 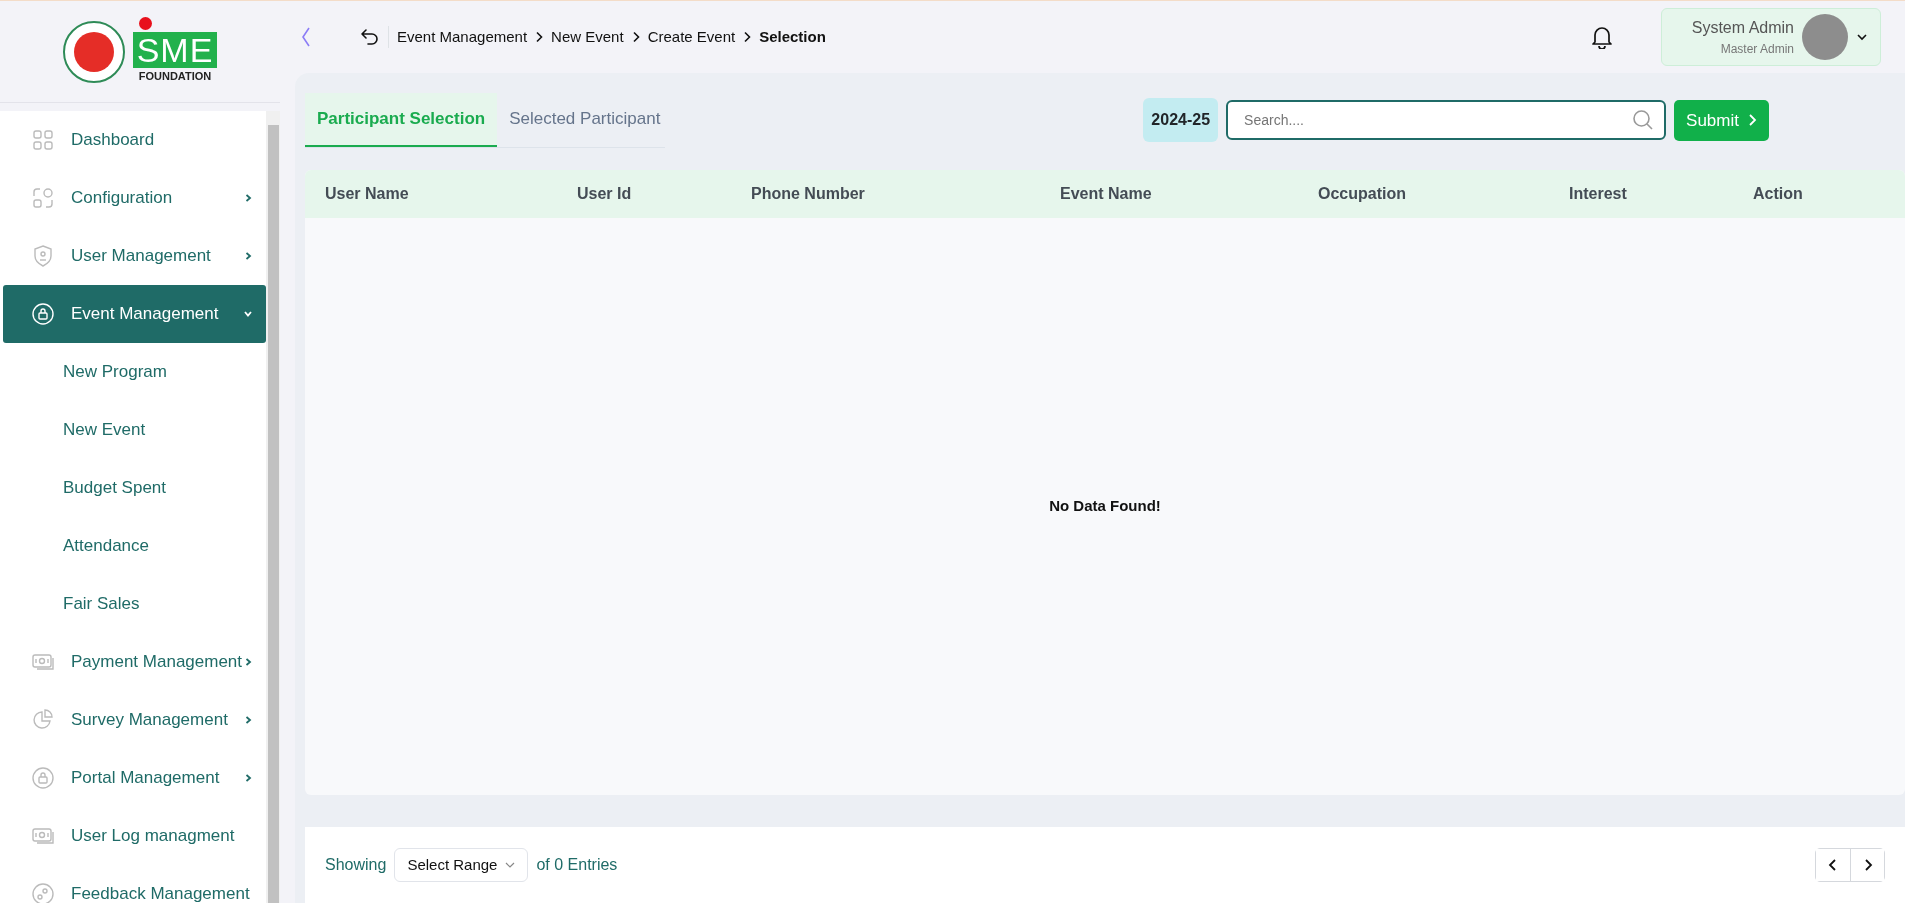 I want to click on sidebar-item: User Log managment, so click(x=134, y=836).